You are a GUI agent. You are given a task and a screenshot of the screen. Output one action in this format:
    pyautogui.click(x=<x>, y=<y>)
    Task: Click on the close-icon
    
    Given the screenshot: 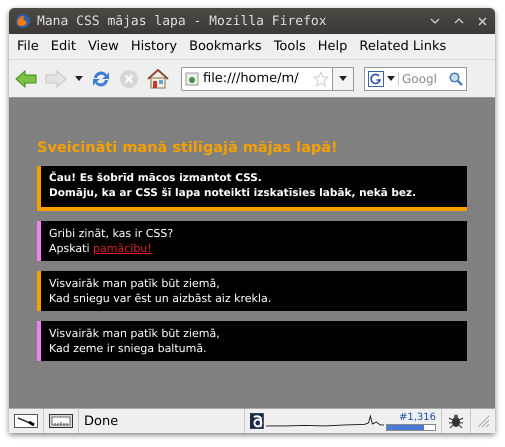 What is the action you would take?
    pyautogui.click(x=482, y=21)
    